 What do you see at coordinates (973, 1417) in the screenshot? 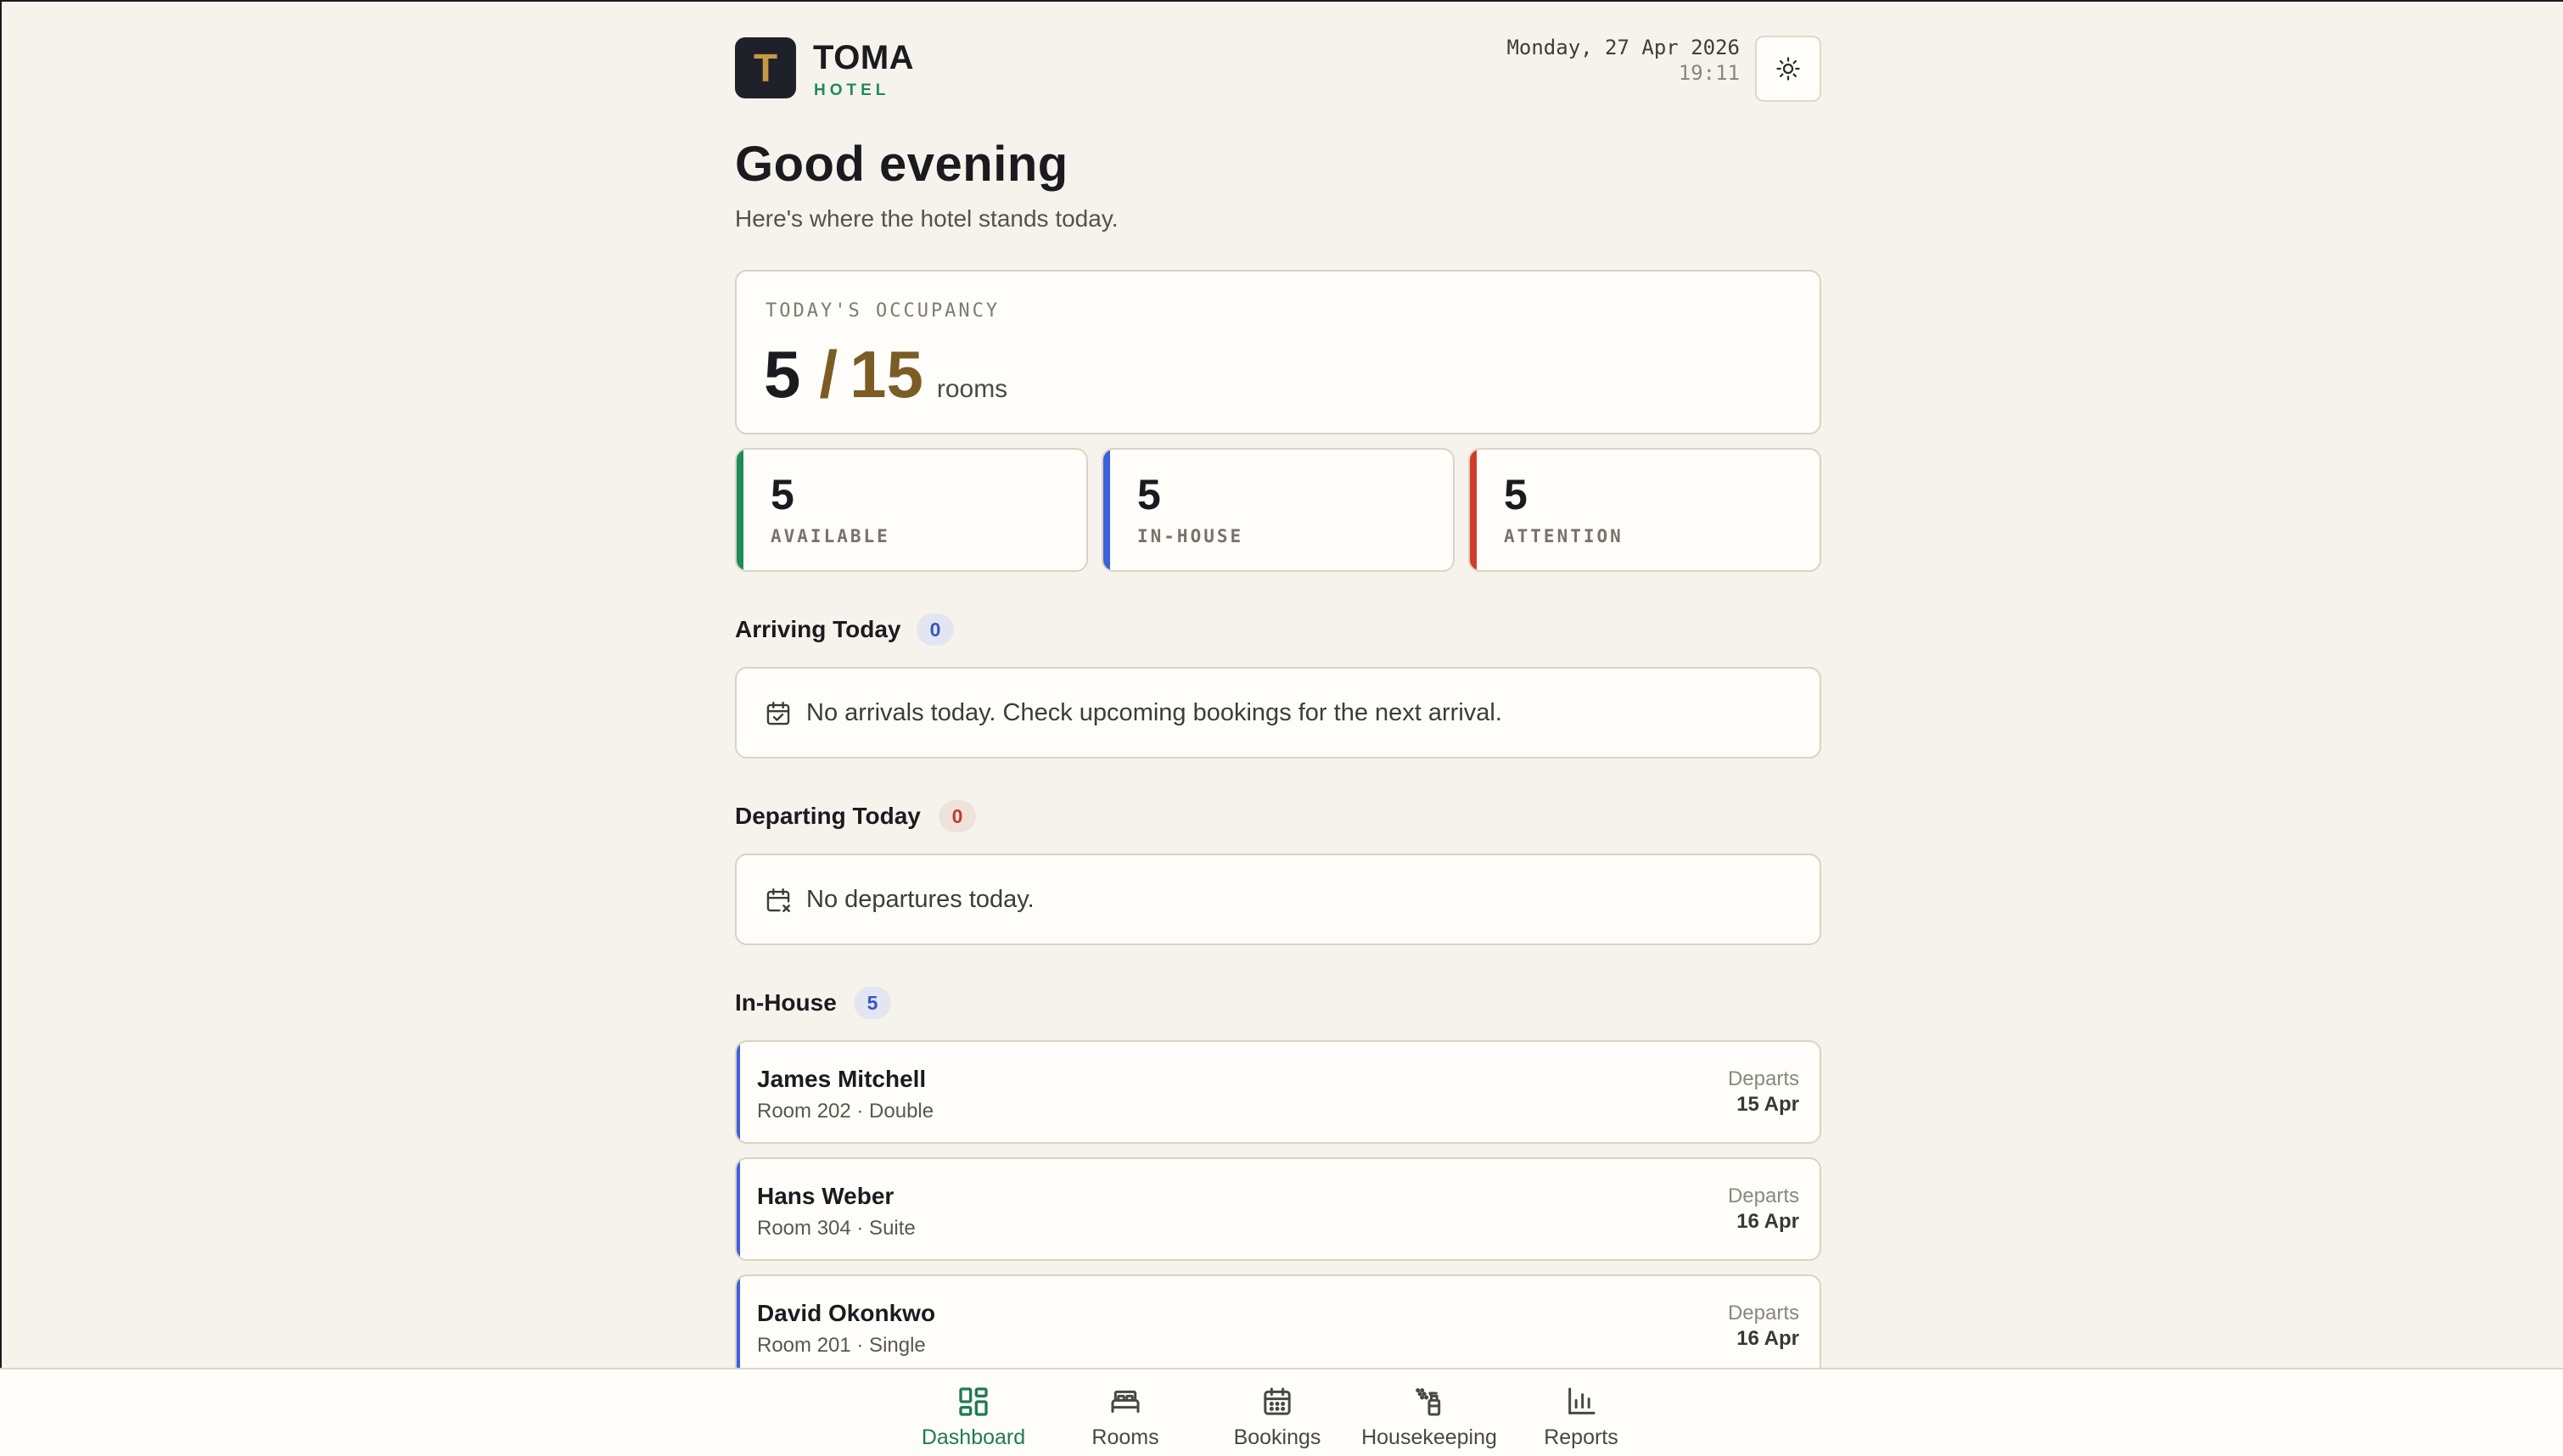
I see `nav-dashboard: Dashboard` at bounding box center [973, 1417].